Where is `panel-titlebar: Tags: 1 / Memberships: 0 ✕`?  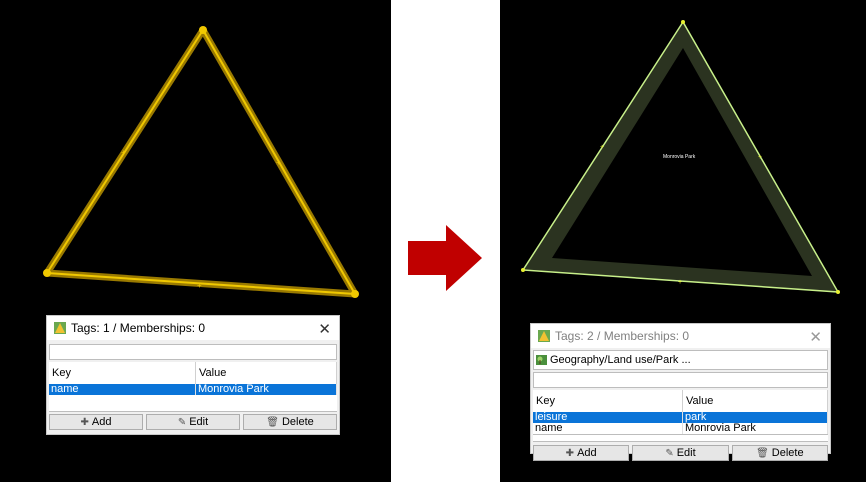
panel-titlebar: Tags: 1 / Memberships: 0 ✕ is located at coordinates (193, 328).